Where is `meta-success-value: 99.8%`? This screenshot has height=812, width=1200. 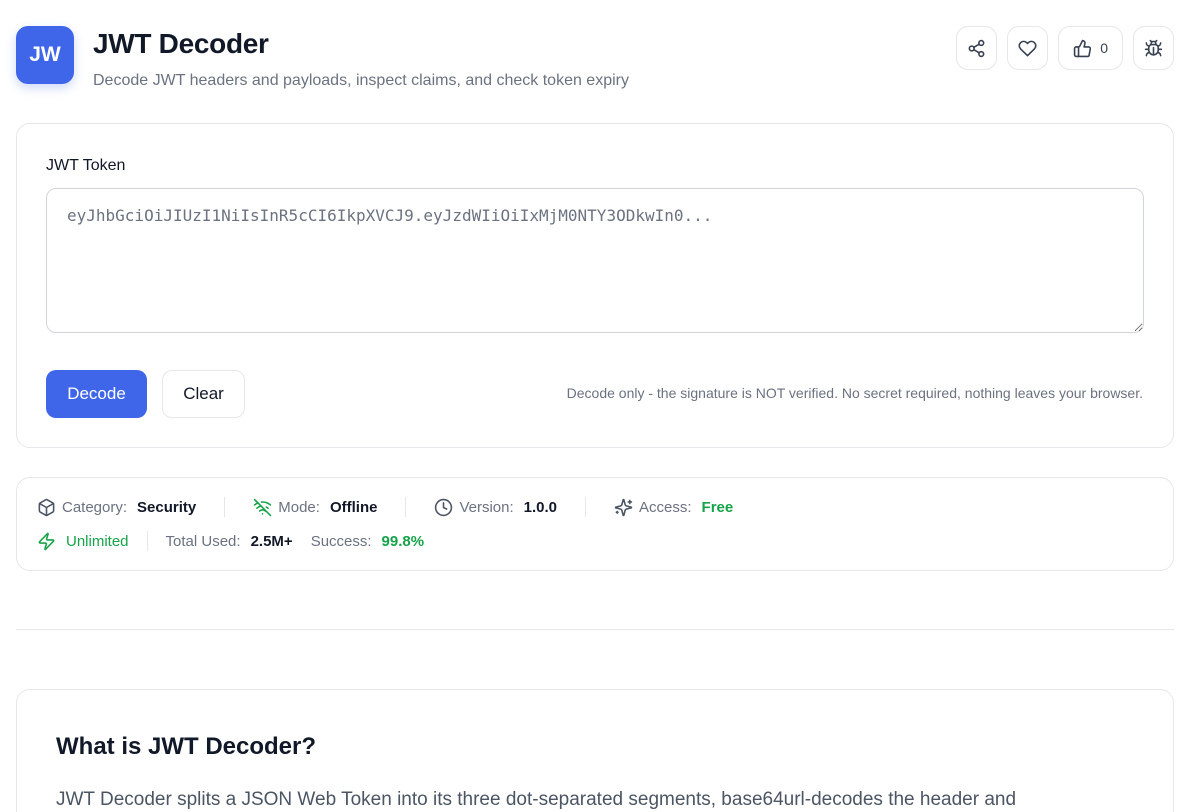
meta-success-value: 99.8% is located at coordinates (403, 541).